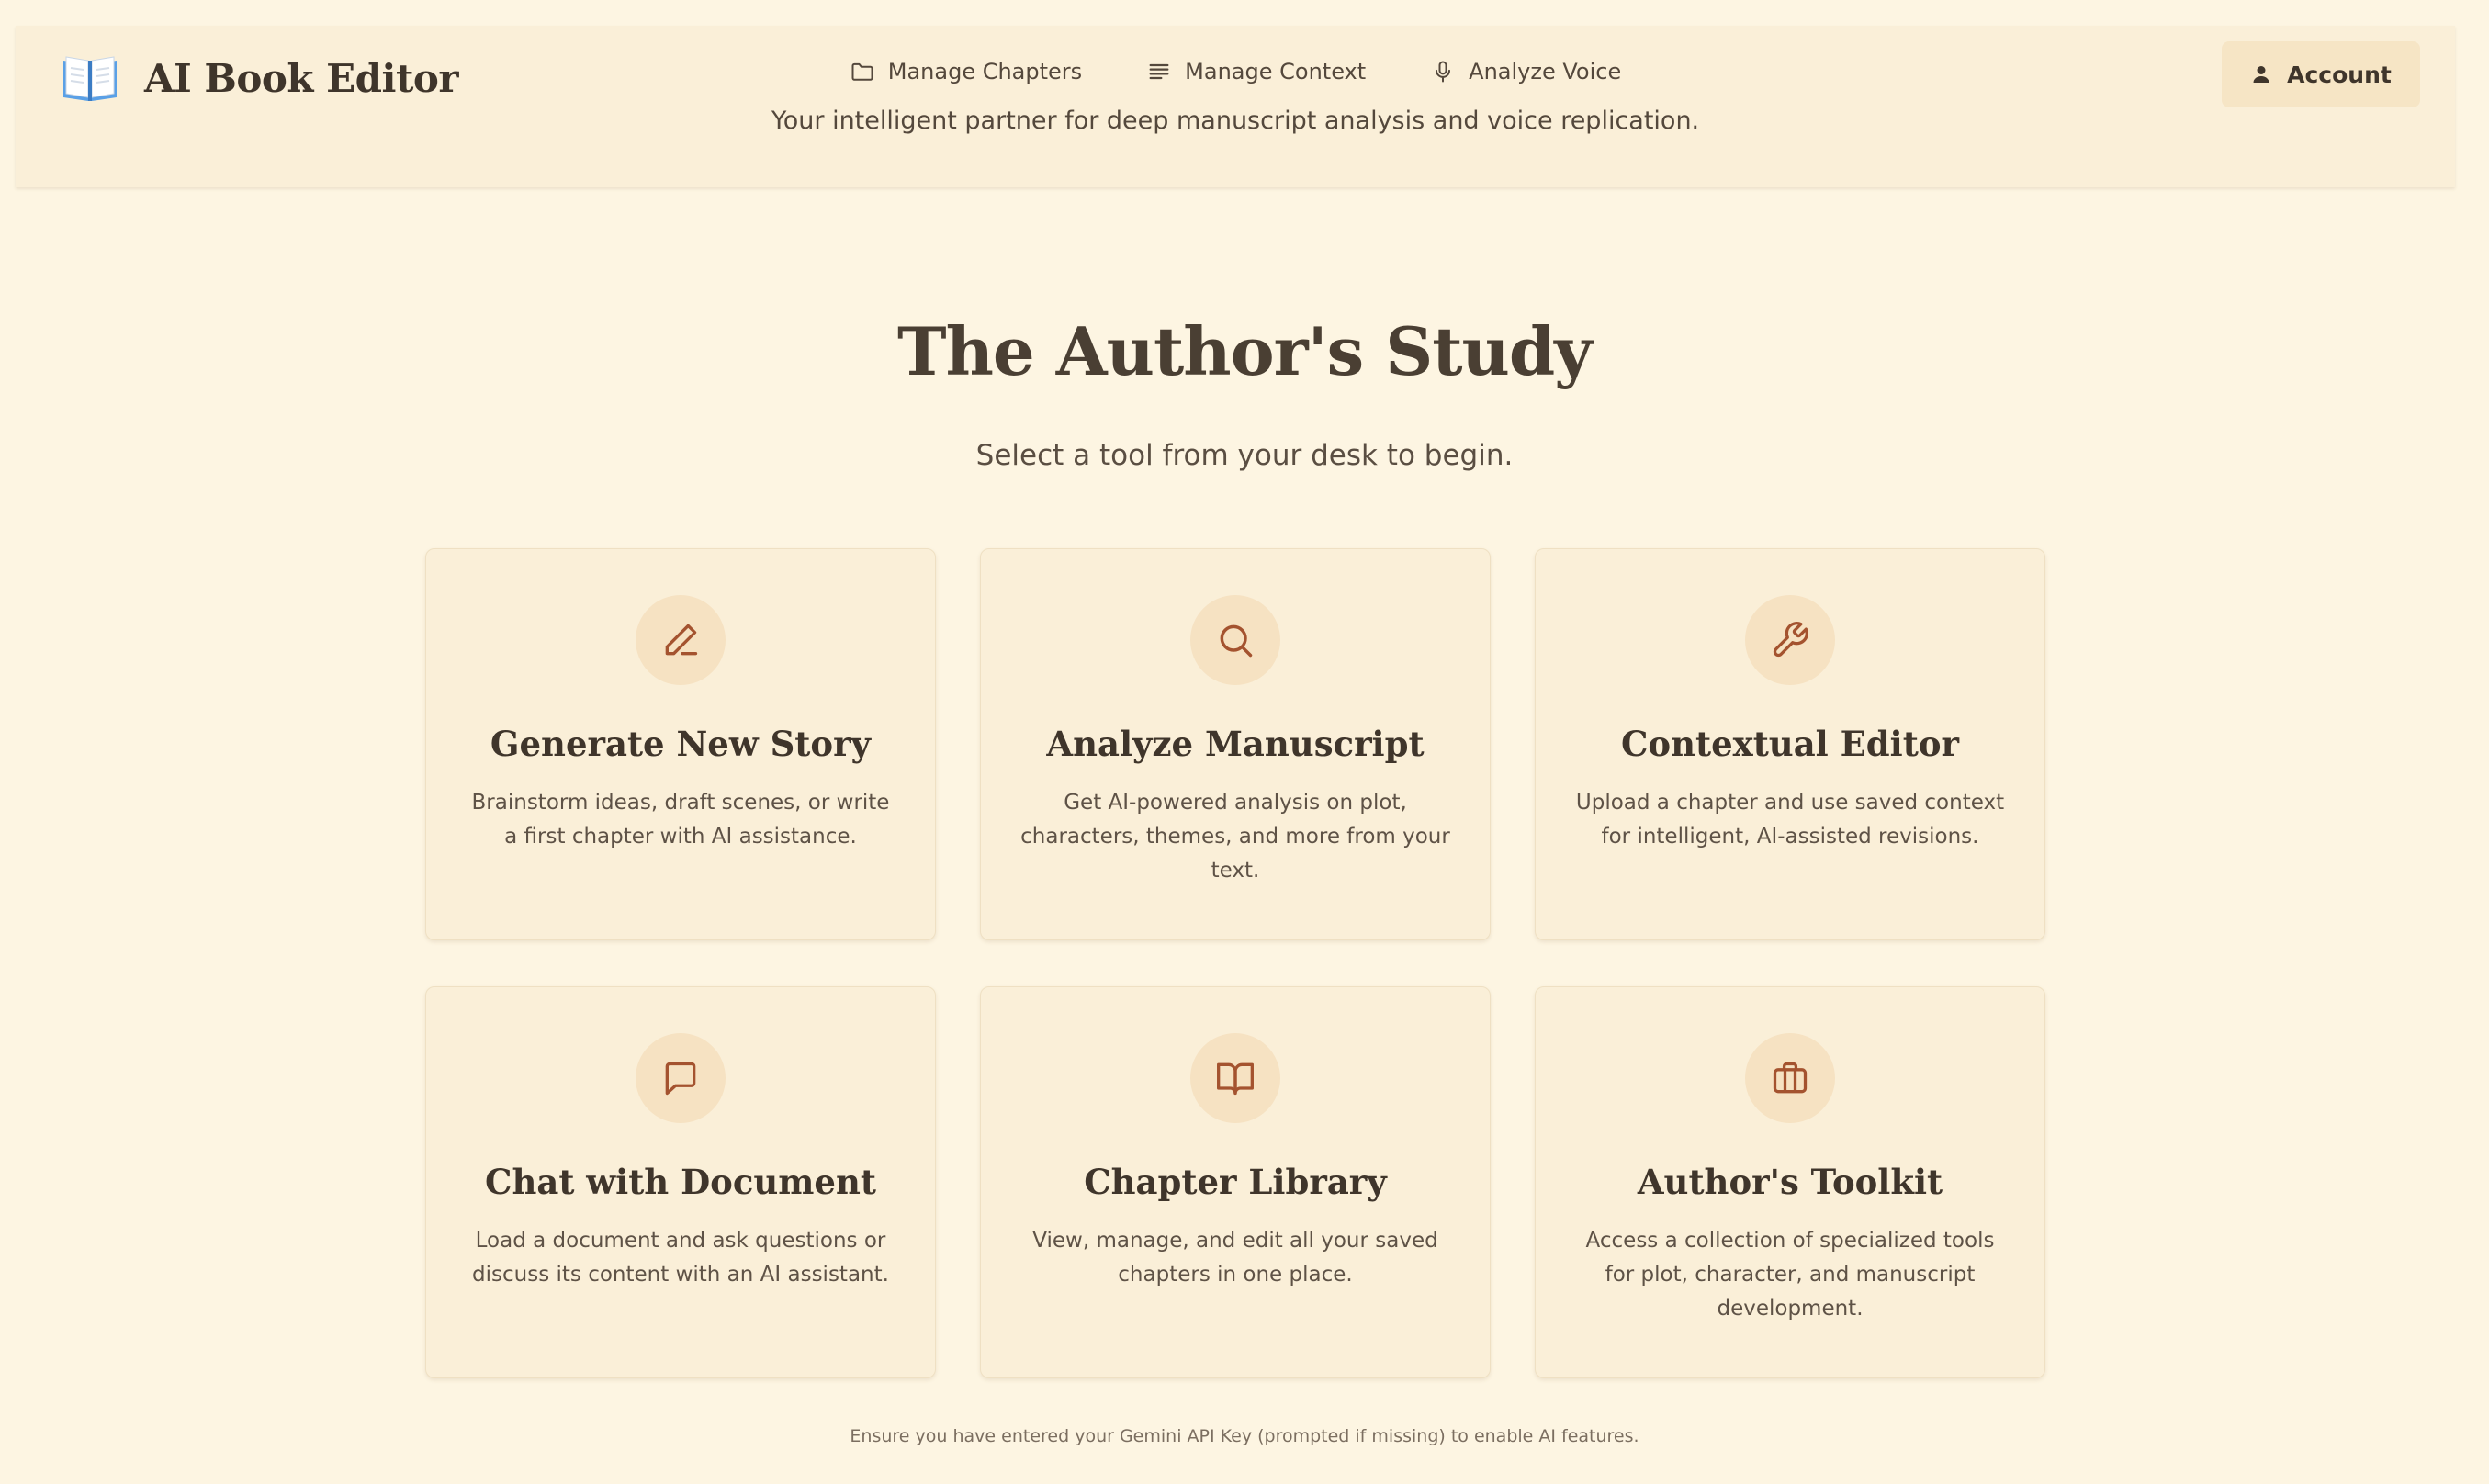 The width and height of the screenshot is (2489, 1484). Describe the element at coordinates (862, 72) in the screenshot. I see `folder-icon` at that location.